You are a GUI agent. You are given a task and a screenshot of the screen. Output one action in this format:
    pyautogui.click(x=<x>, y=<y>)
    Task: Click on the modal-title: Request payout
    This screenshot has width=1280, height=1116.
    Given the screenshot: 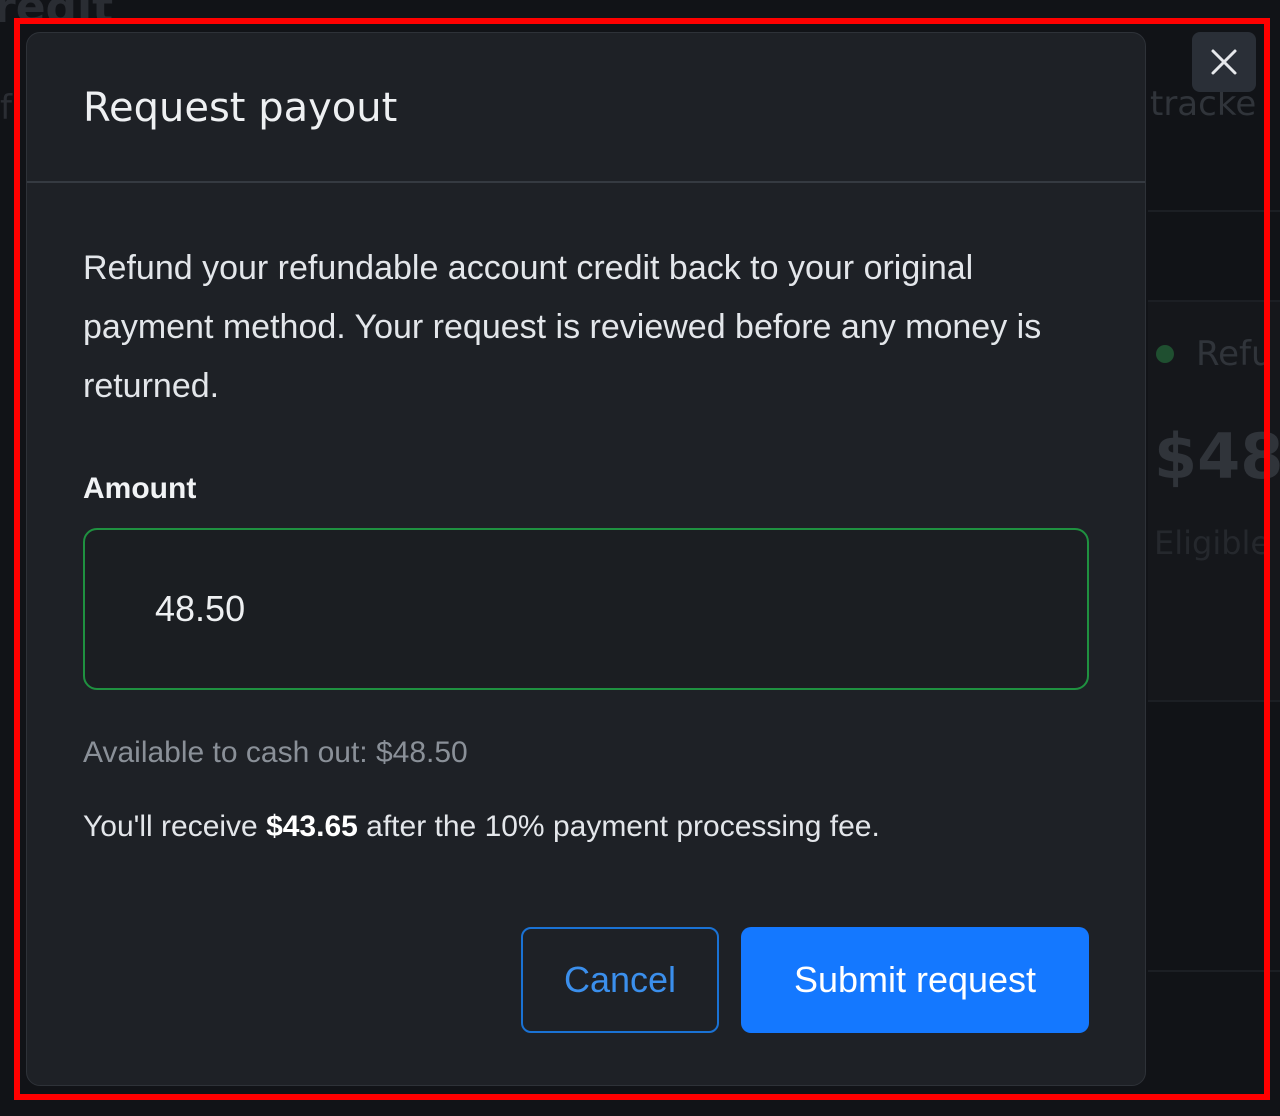 What is the action you would take?
    pyautogui.click(x=240, y=108)
    